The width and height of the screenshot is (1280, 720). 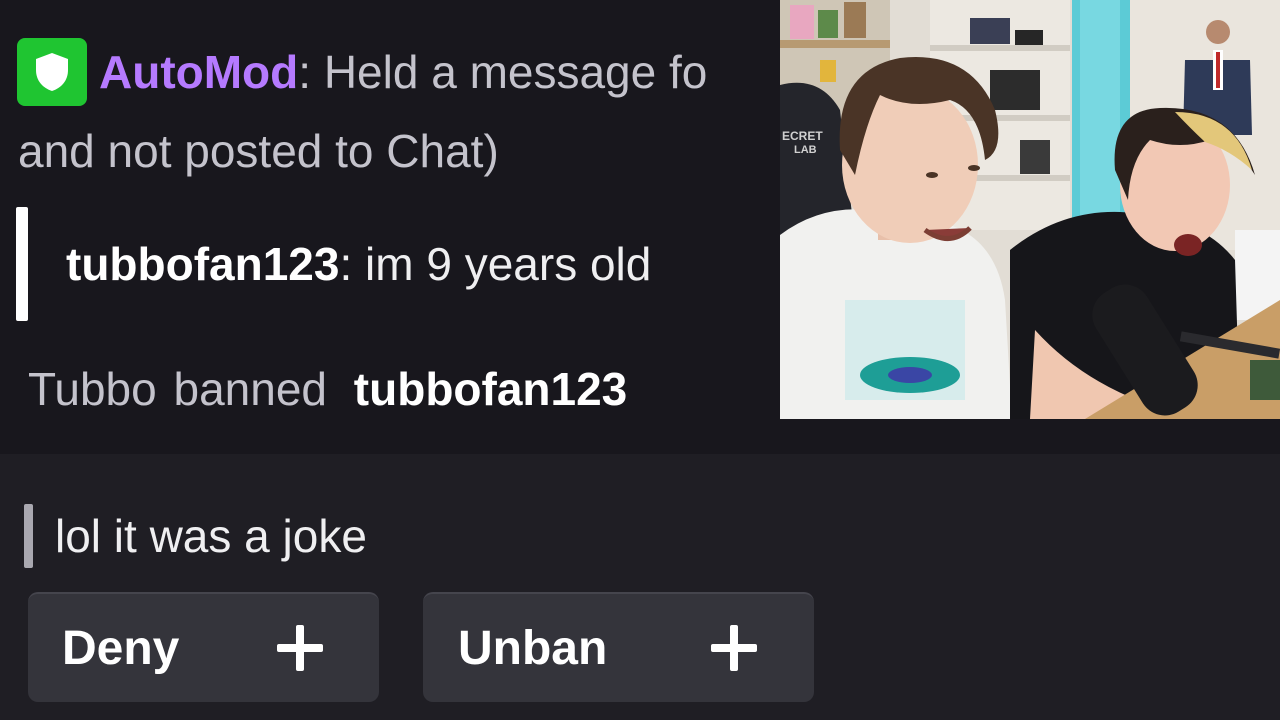 What do you see at coordinates (202, 264) in the screenshot?
I see `held-message-username: tubbofan123` at bounding box center [202, 264].